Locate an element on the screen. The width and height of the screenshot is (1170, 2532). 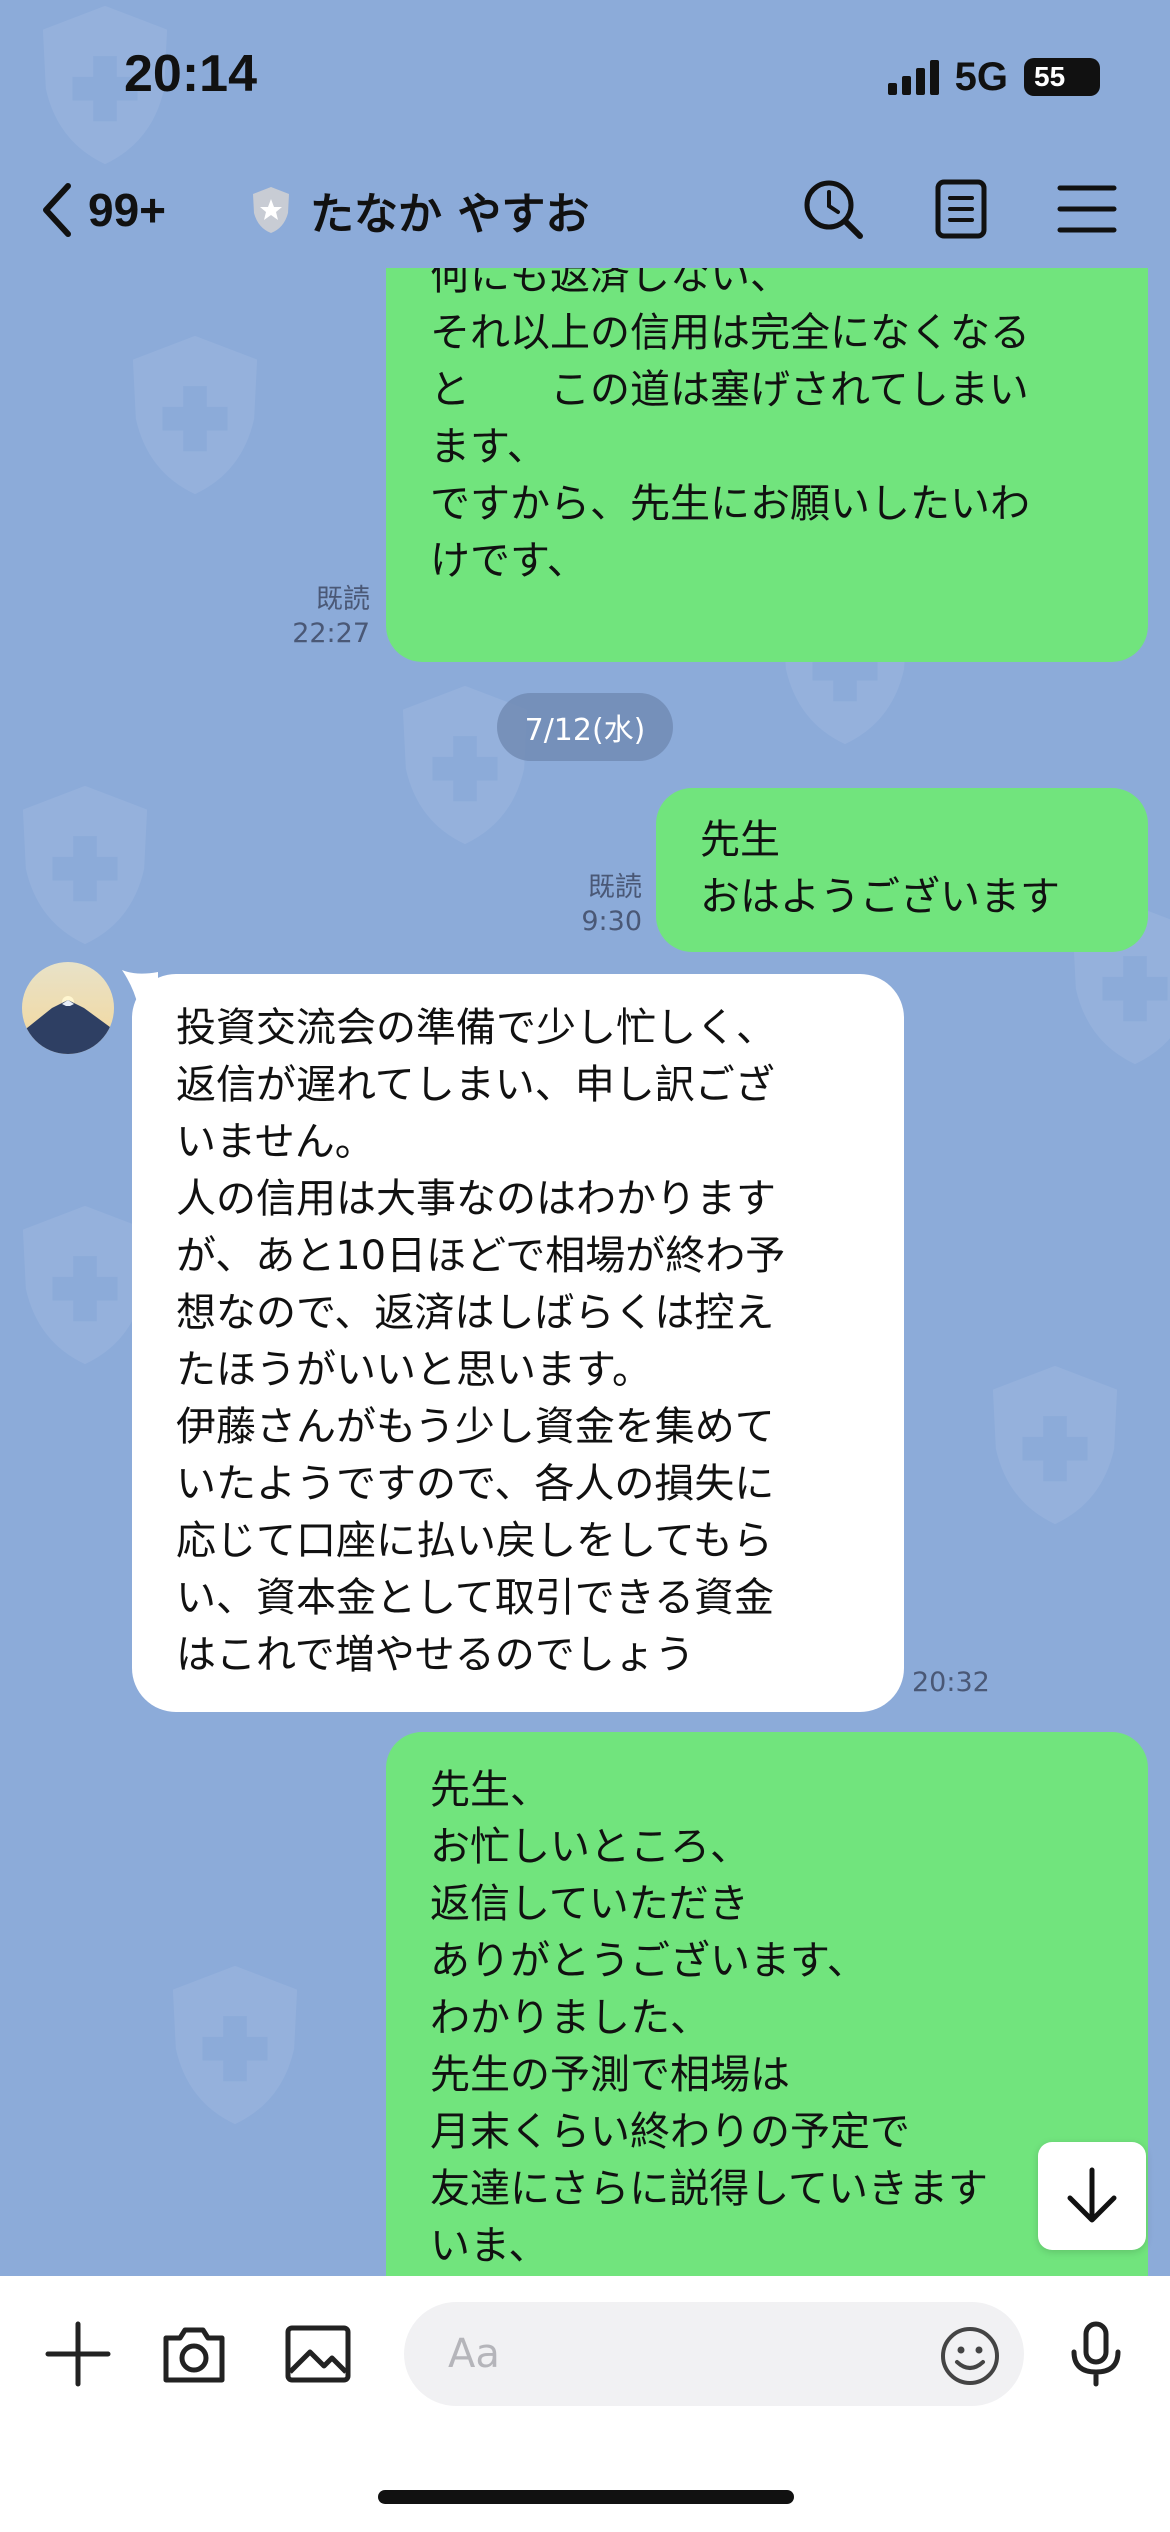
date-separator: 7/12(水) is located at coordinates (585, 727).